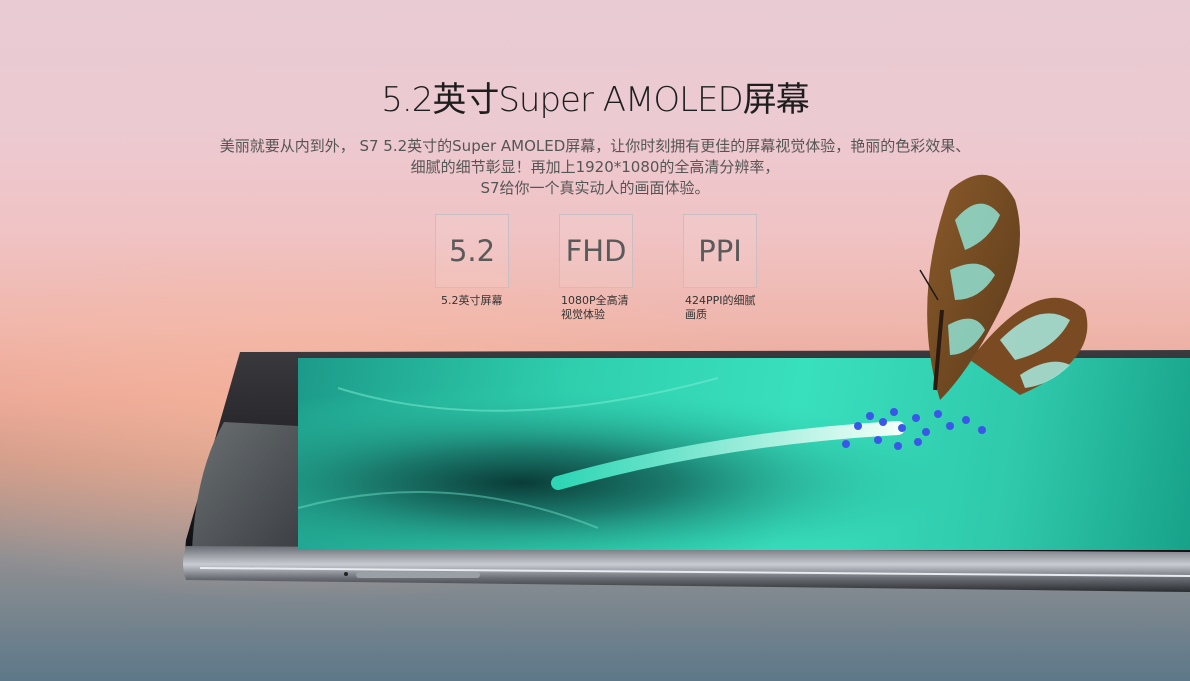 Image resolution: width=1190 pixels, height=681 pixels. Describe the element at coordinates (1003, 287) in the screenshot. I see `butterfly-image` at that location.